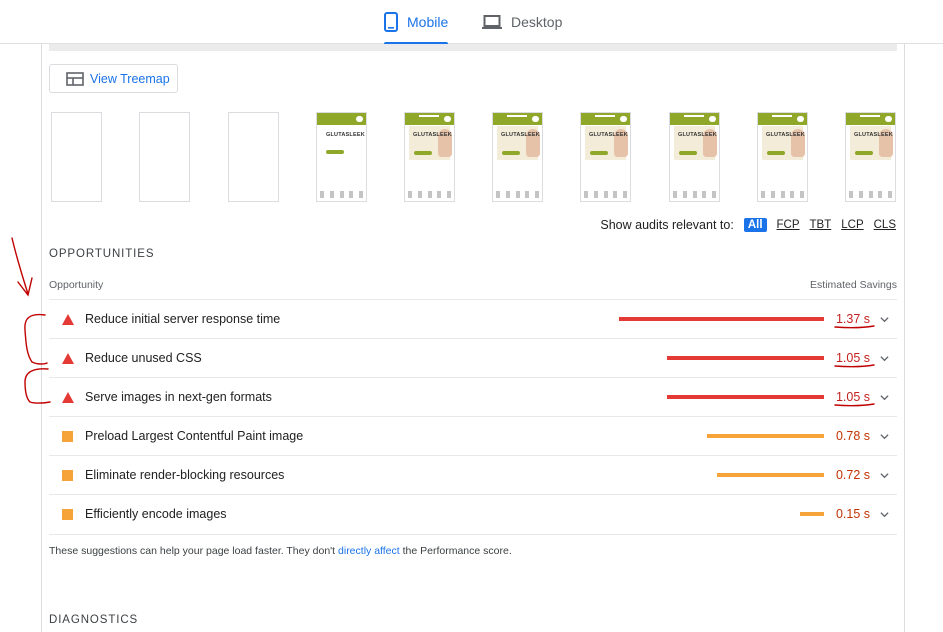 This screenshot has height=632, width=943. What do you see at coordinates (156, 514) in the screenshot?
I see `opportunity-title: Efficiently encode images` at bounding box center [156, 514].